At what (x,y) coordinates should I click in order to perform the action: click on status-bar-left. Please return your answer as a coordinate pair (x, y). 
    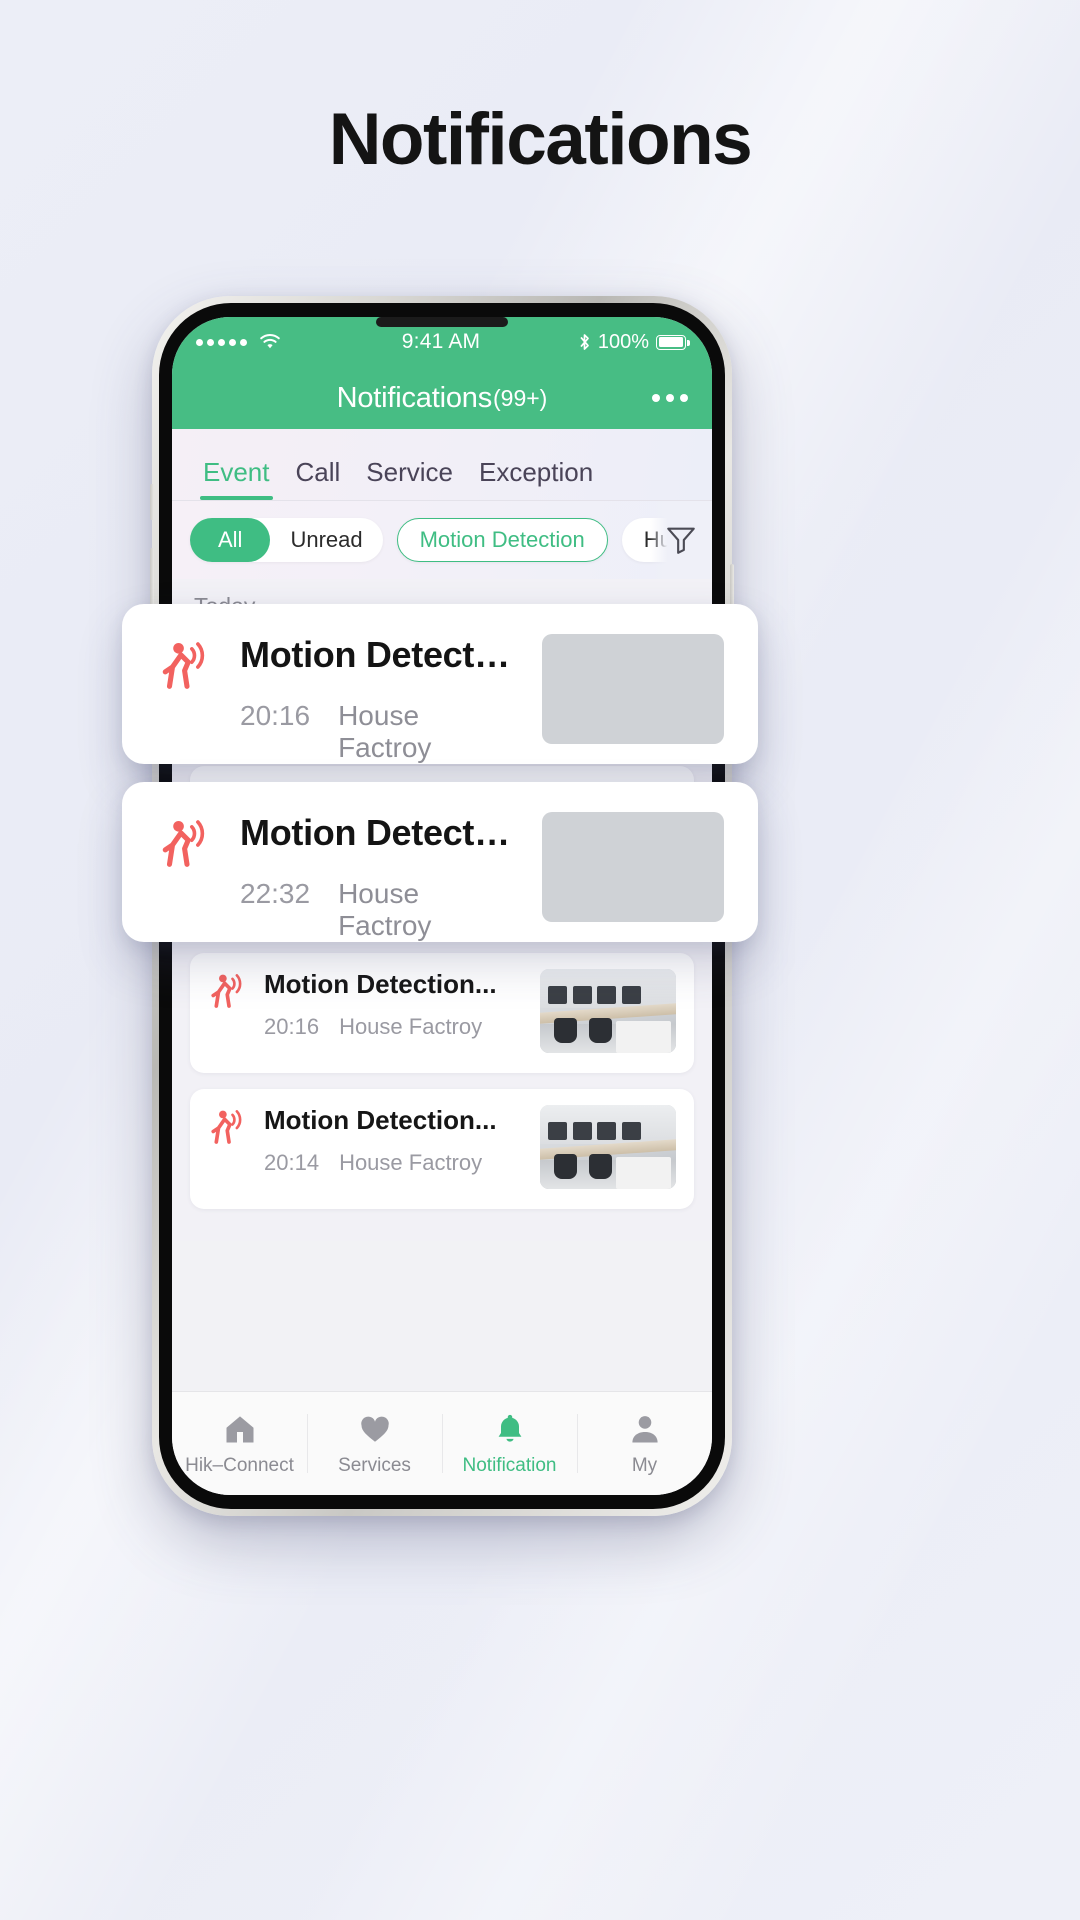
    Looking at the image, I should click on (299, 342).